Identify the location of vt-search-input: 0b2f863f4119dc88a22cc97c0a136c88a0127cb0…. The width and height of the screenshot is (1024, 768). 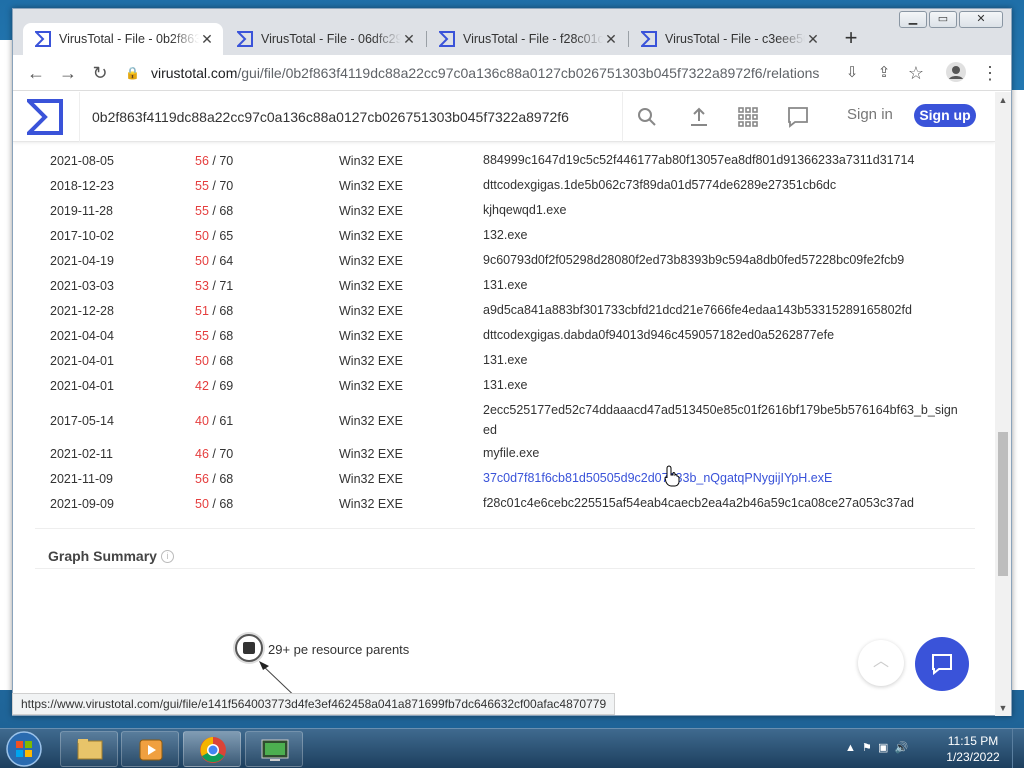
(351, 117).